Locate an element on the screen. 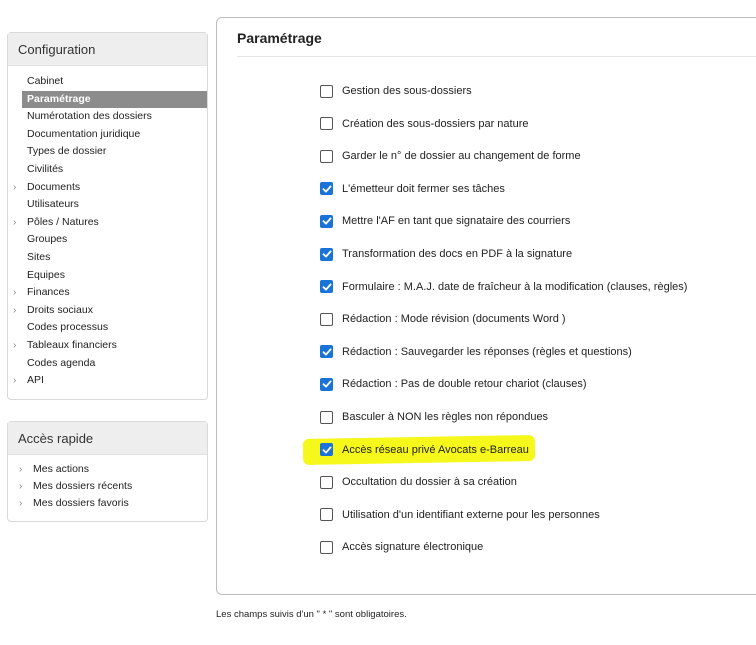  quick-link-mes-actions: › Mes actions is located at coordinates (107, 469).